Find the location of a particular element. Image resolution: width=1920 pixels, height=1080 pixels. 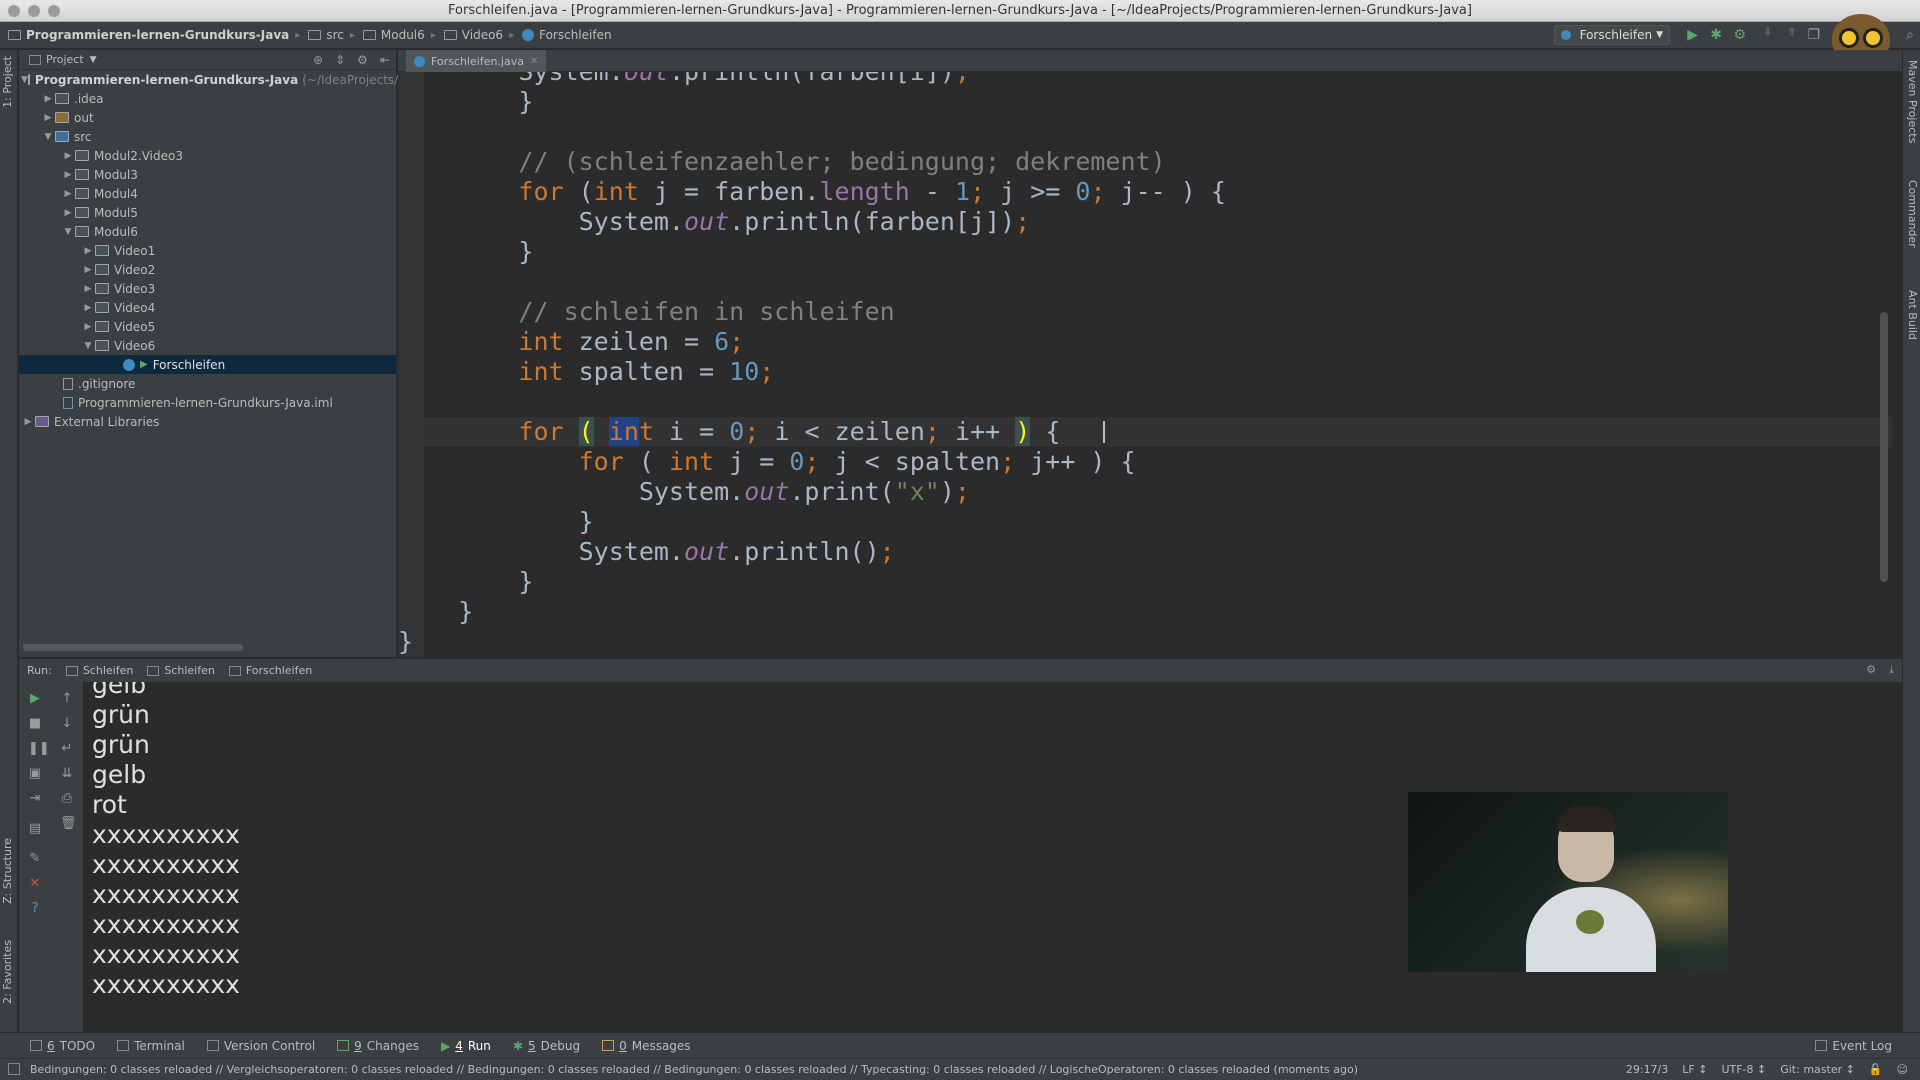

run-tab-forschleifen: Forschleifen is located at coordinates (270, 670).